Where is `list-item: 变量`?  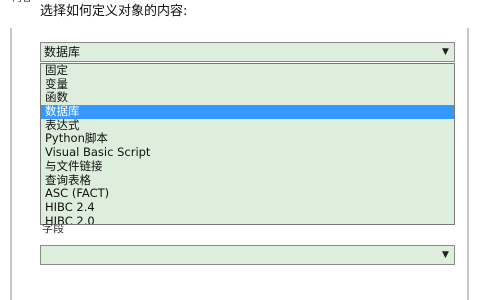 list-item: 变量 is located at coordinates (247, 84).